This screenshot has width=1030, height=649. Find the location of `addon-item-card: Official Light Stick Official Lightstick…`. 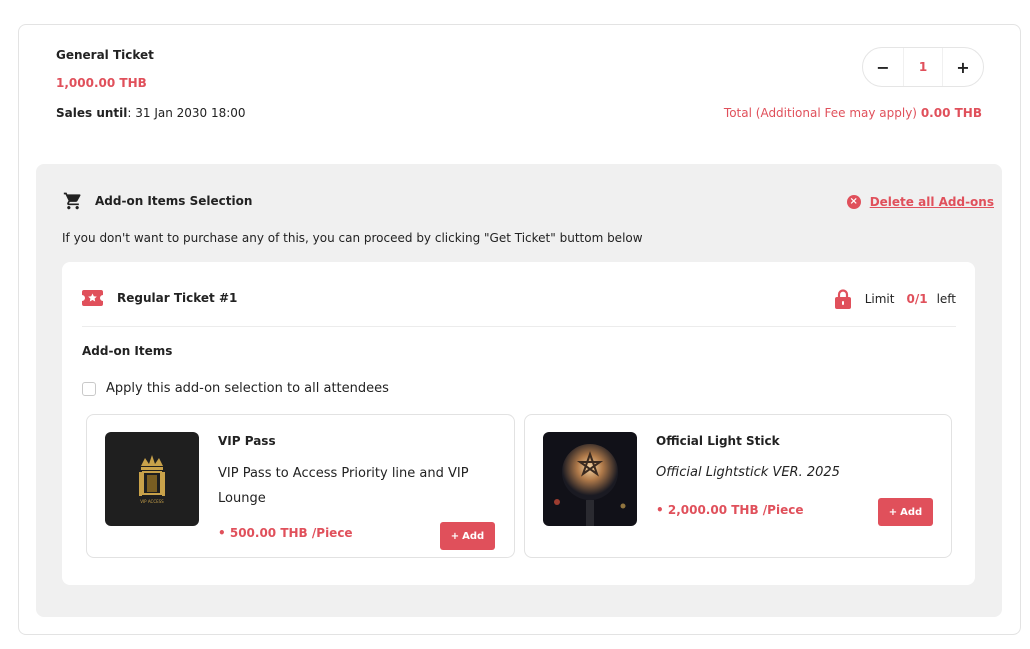

addon-item-card: Official Light Stick Official Lightstick… is located at coordinates (738, 486).